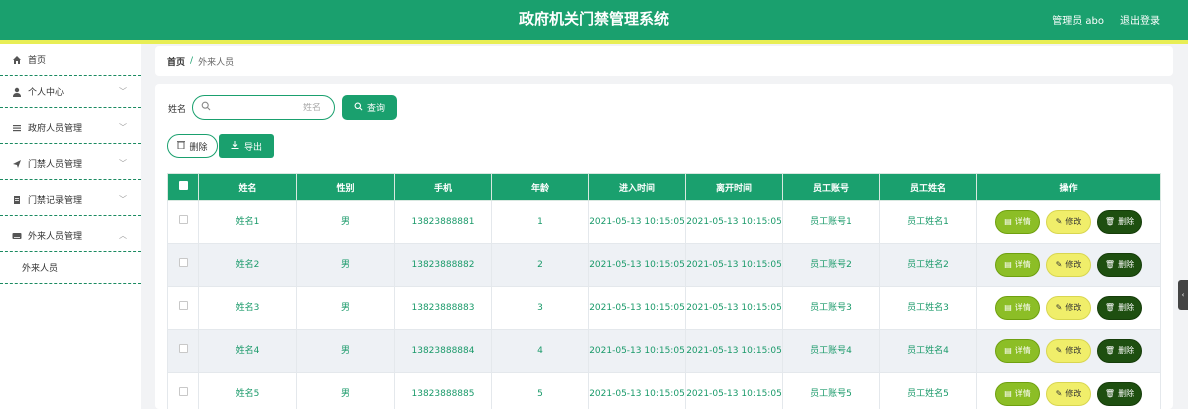 This screenshot has height=409, width=1188. Describe the element at coordinates (247, 390) in the screenshot. I see `cell-name: 姓名5` at that location.